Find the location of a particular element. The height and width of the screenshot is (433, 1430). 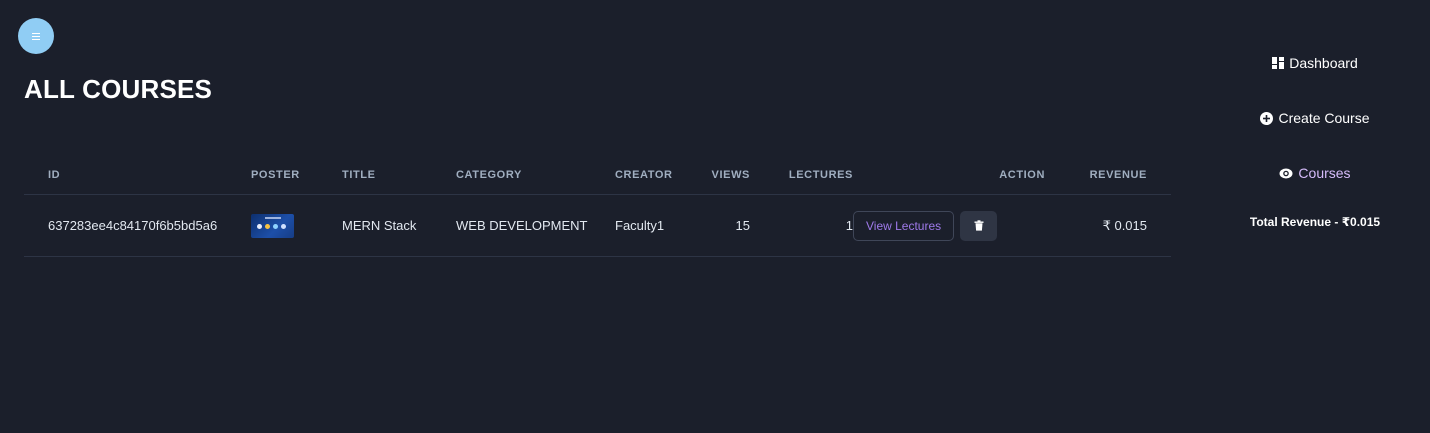

dashboard-icon is located at coordinates (1278, 63).